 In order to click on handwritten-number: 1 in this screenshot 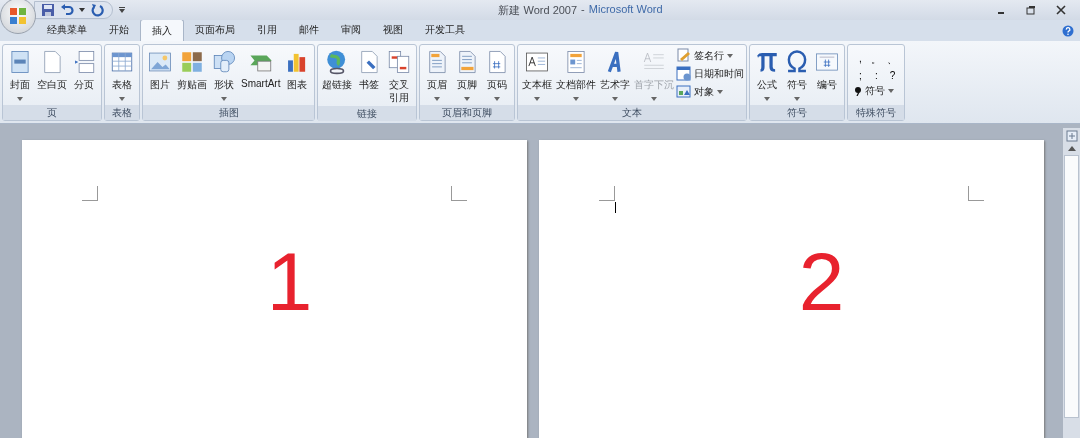, I will do `click(289, 282)`.